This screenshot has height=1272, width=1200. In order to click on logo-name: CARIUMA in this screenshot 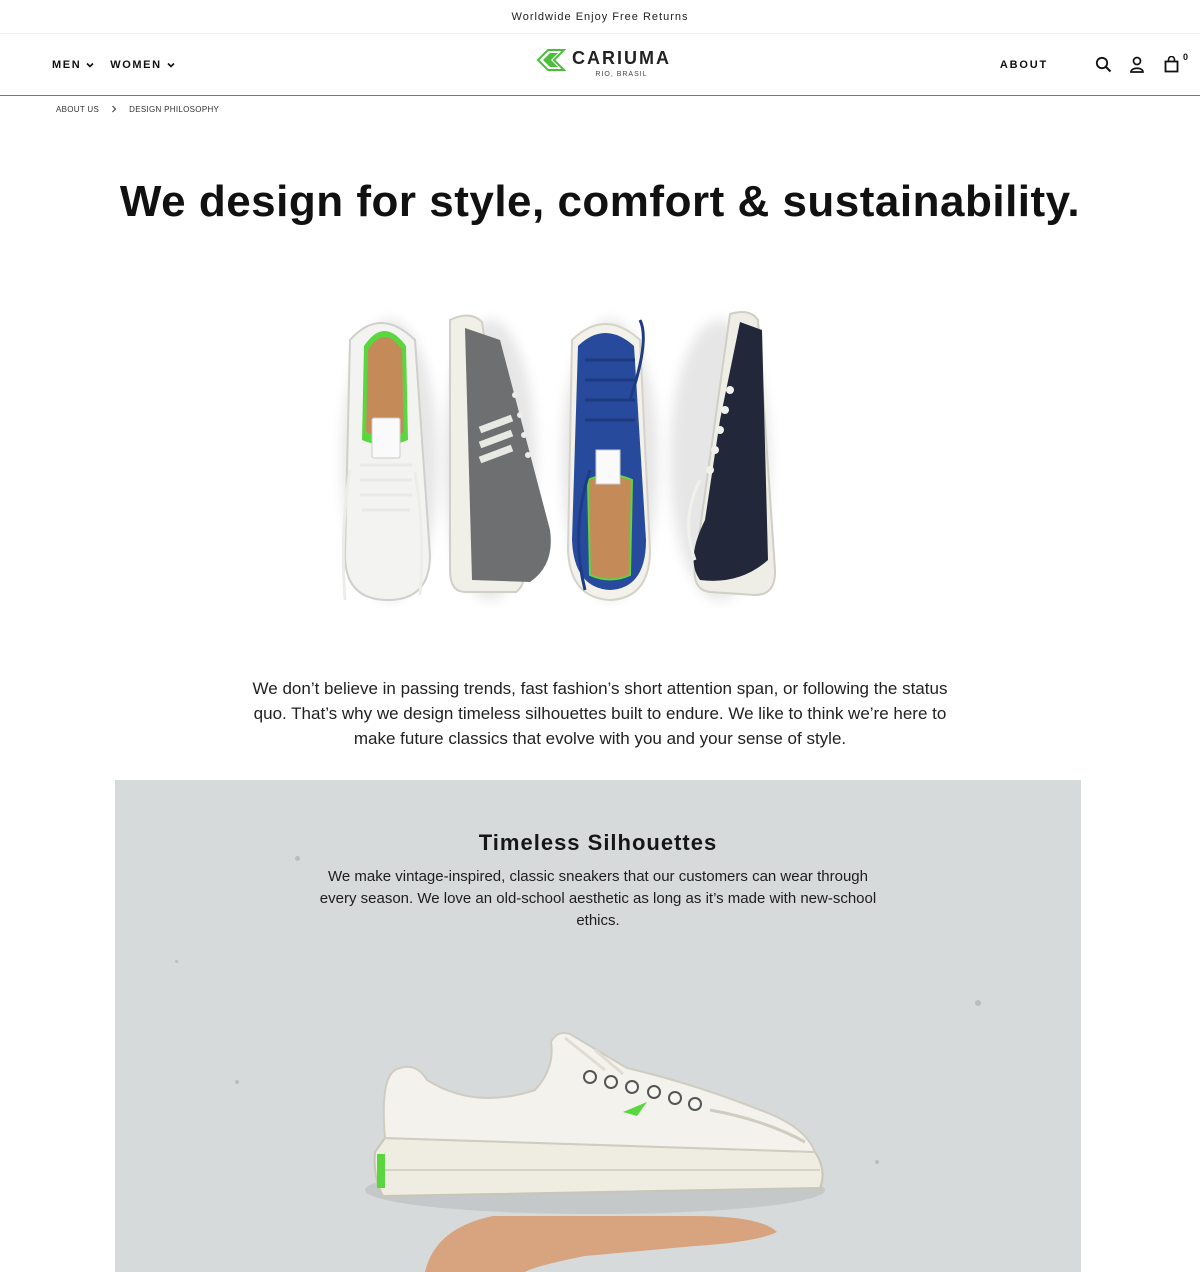, I will do `click(621, 58)`.